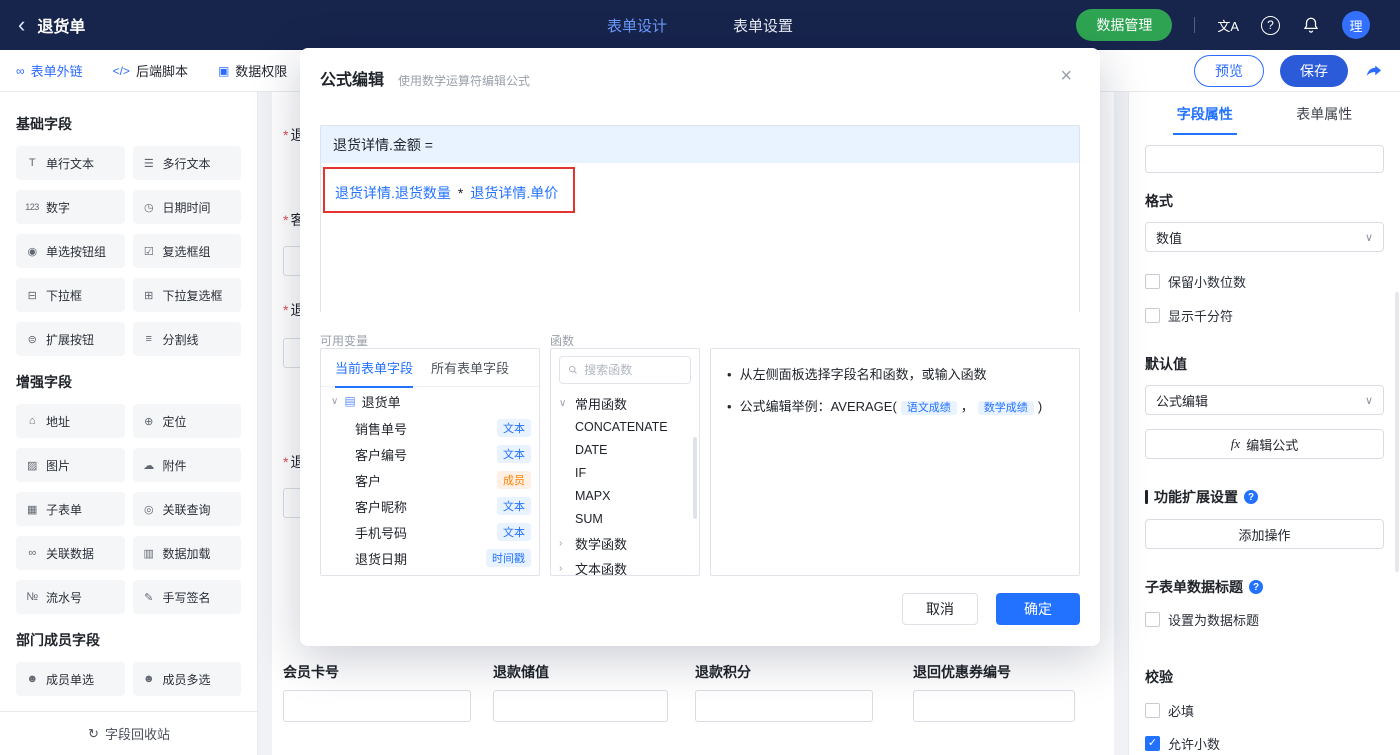  What do you see at coordinates (70, 339) in the screenshot?
I see `palette-item-extend-button: ⊜ 扩展按钮` at bounding box center [70, 339].